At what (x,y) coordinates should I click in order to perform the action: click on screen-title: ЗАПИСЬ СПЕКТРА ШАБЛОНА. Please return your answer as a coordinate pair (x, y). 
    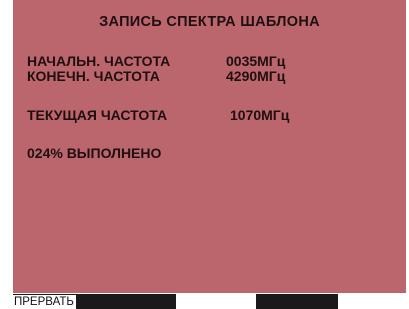
    Looking at the image, I should click on (209, 22).